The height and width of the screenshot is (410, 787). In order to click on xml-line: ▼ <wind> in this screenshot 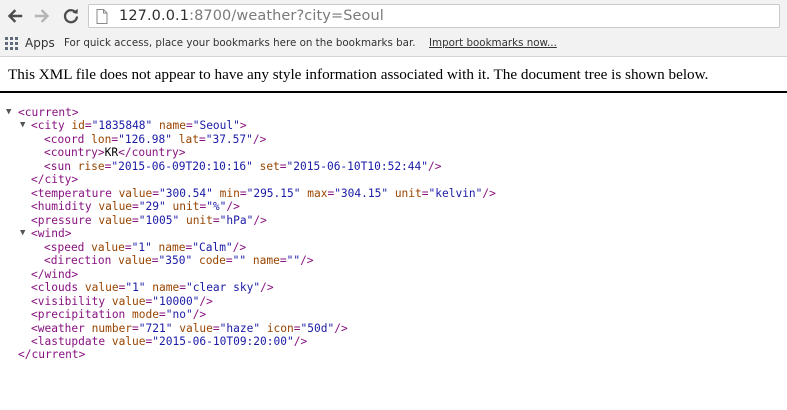, I will do `click(393, 233)`.